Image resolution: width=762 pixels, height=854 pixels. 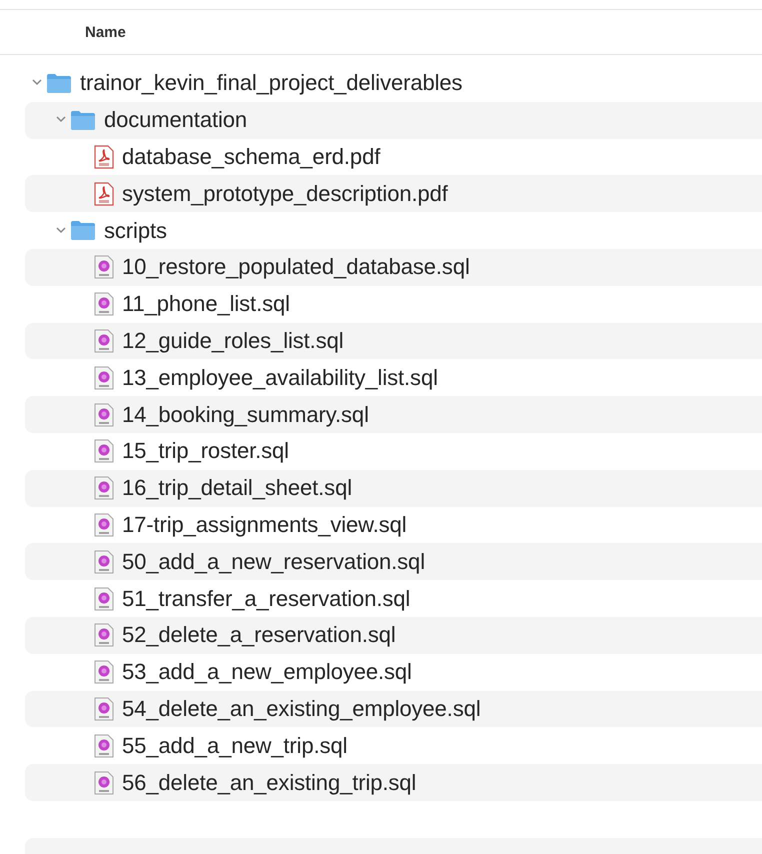 I want to click on file-name: 12_guide_roles_list.sql, so click(x=233, y=341).